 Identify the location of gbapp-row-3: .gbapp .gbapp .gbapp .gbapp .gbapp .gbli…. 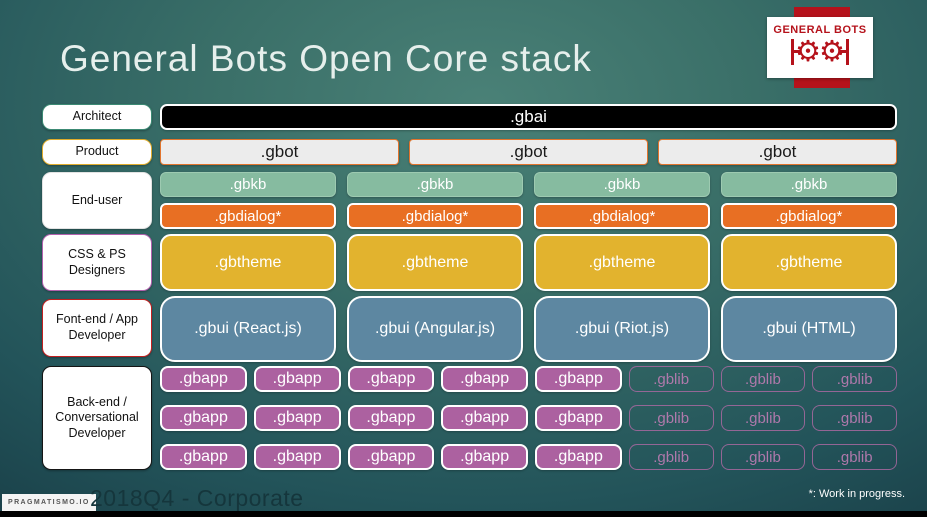
(528, 457).